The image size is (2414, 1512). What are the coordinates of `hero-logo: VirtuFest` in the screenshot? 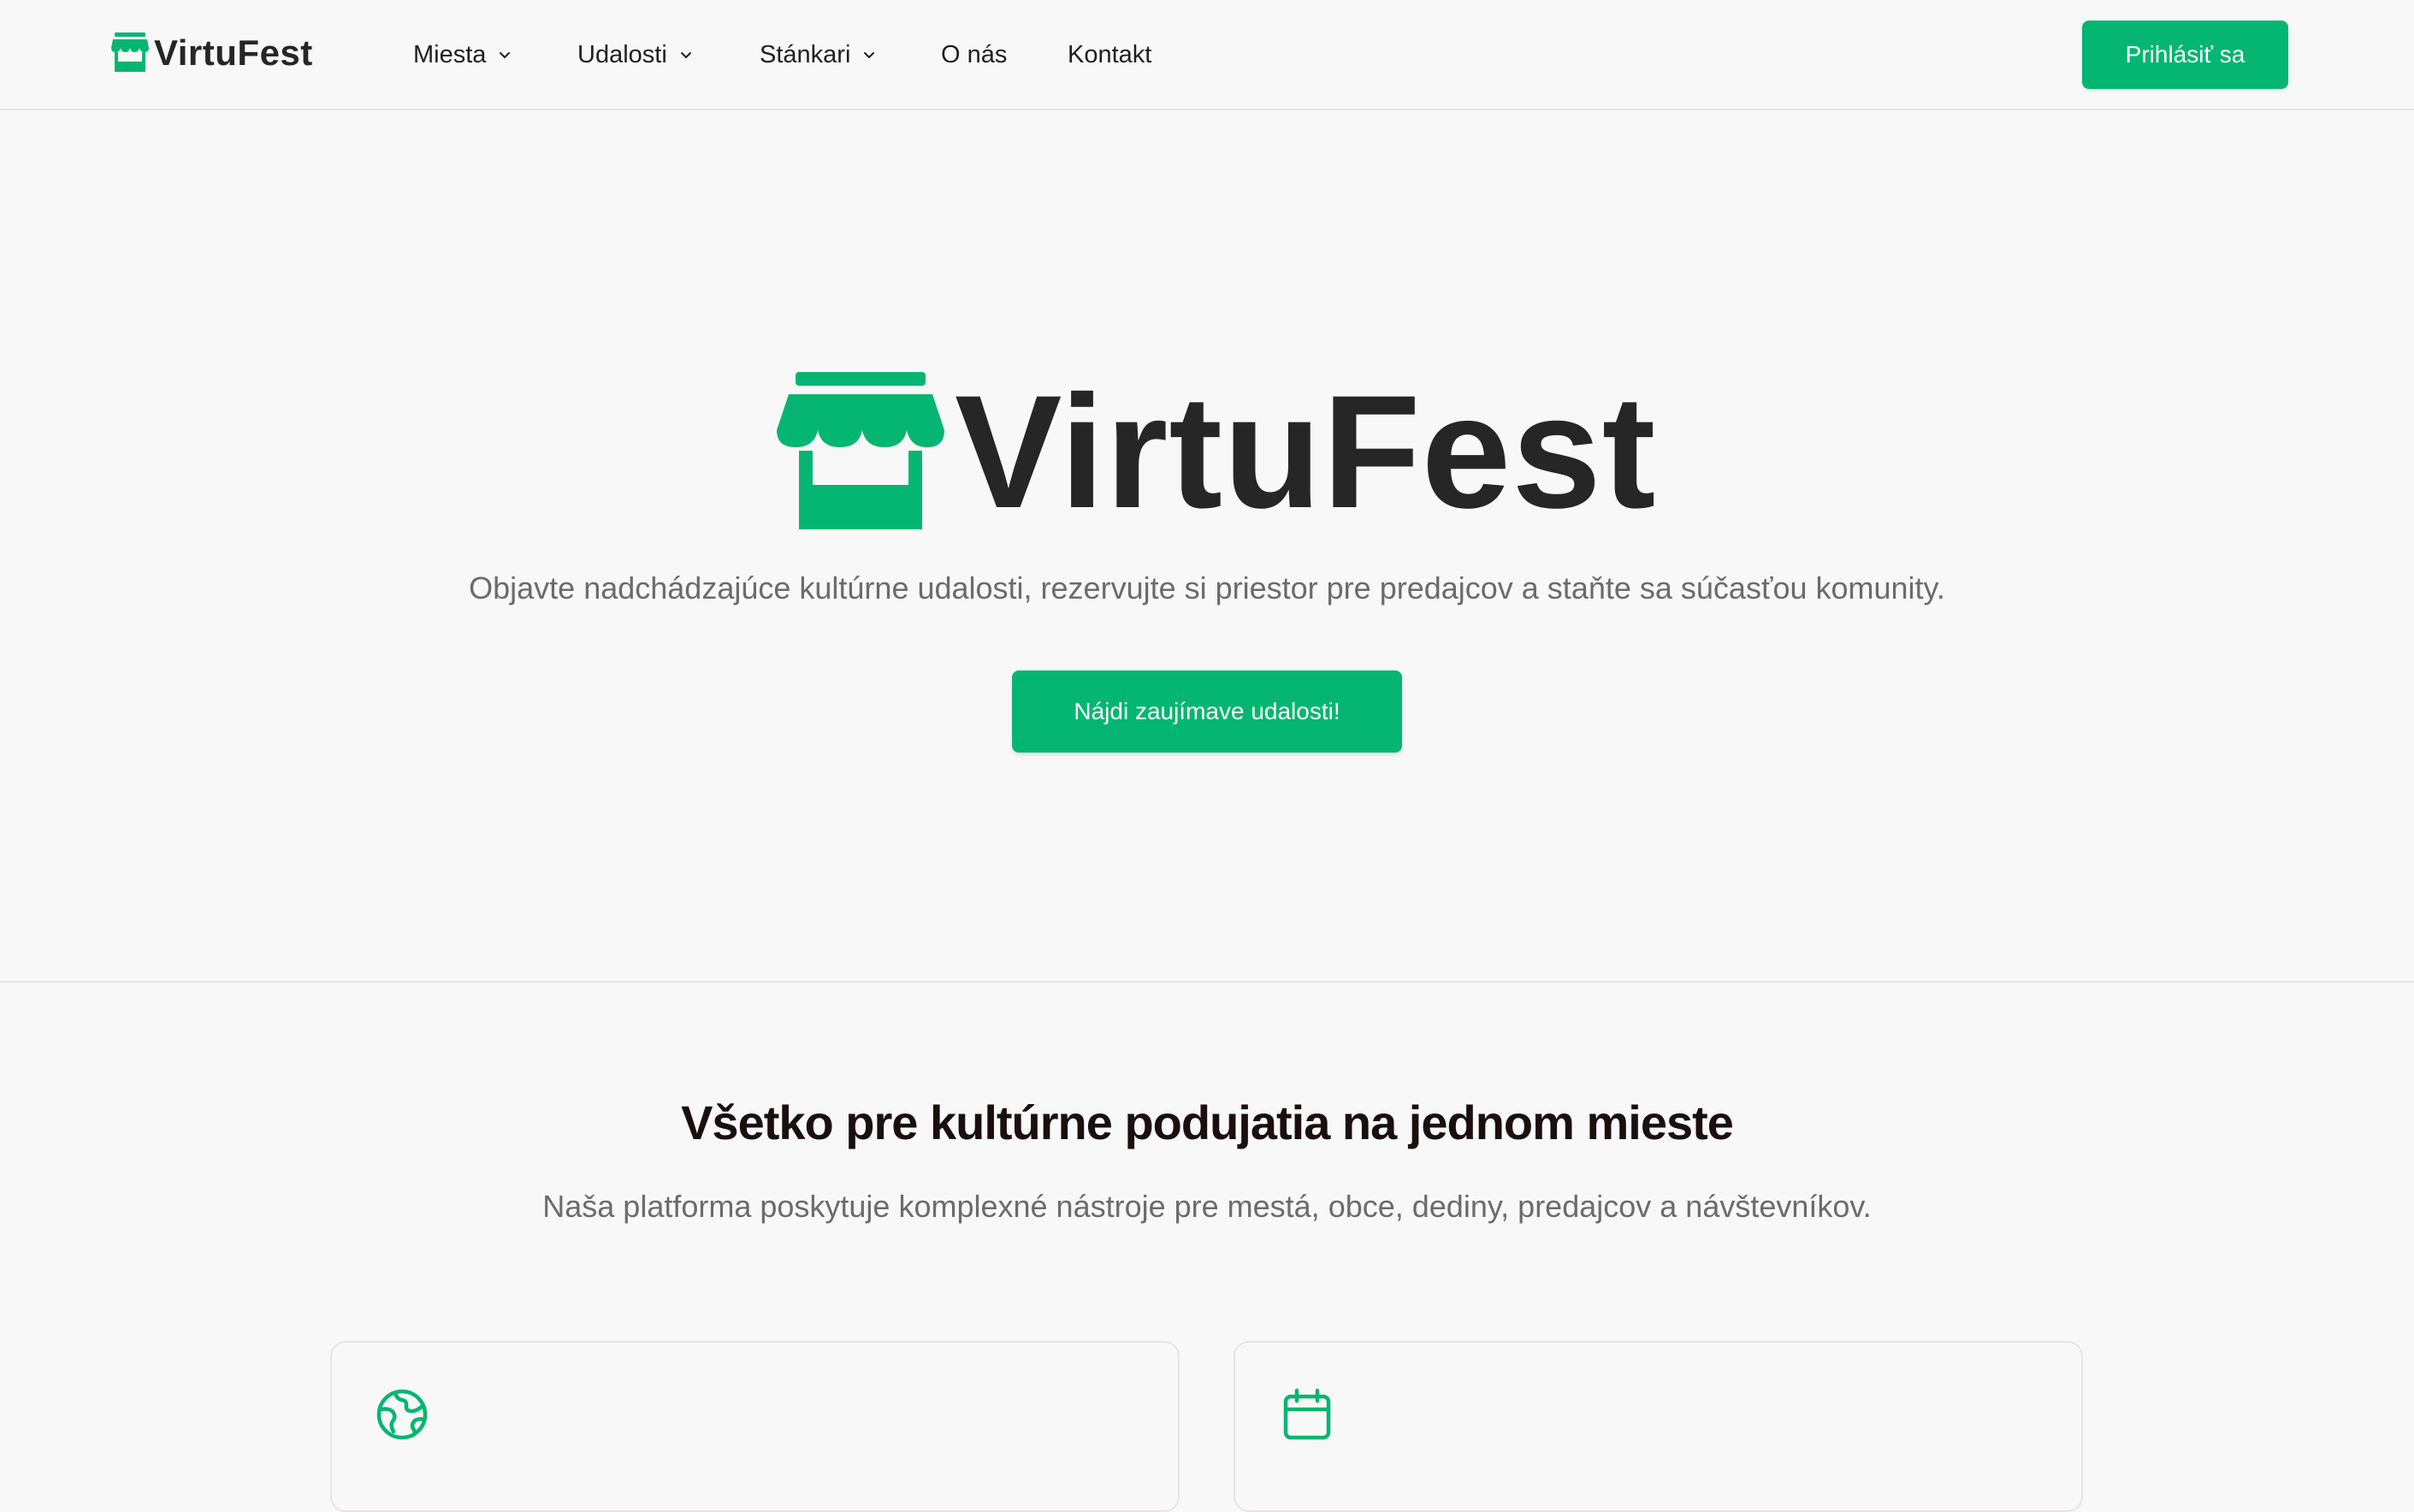 It's located at (1216, 451).